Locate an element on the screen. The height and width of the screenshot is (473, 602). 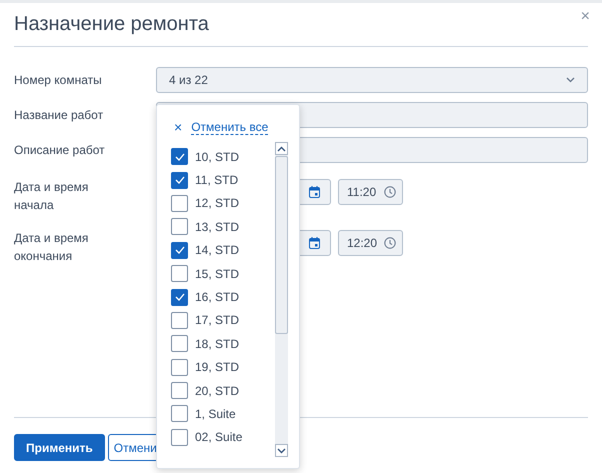
field-label: Дата и время окончания is located at coordinates (52, 247).